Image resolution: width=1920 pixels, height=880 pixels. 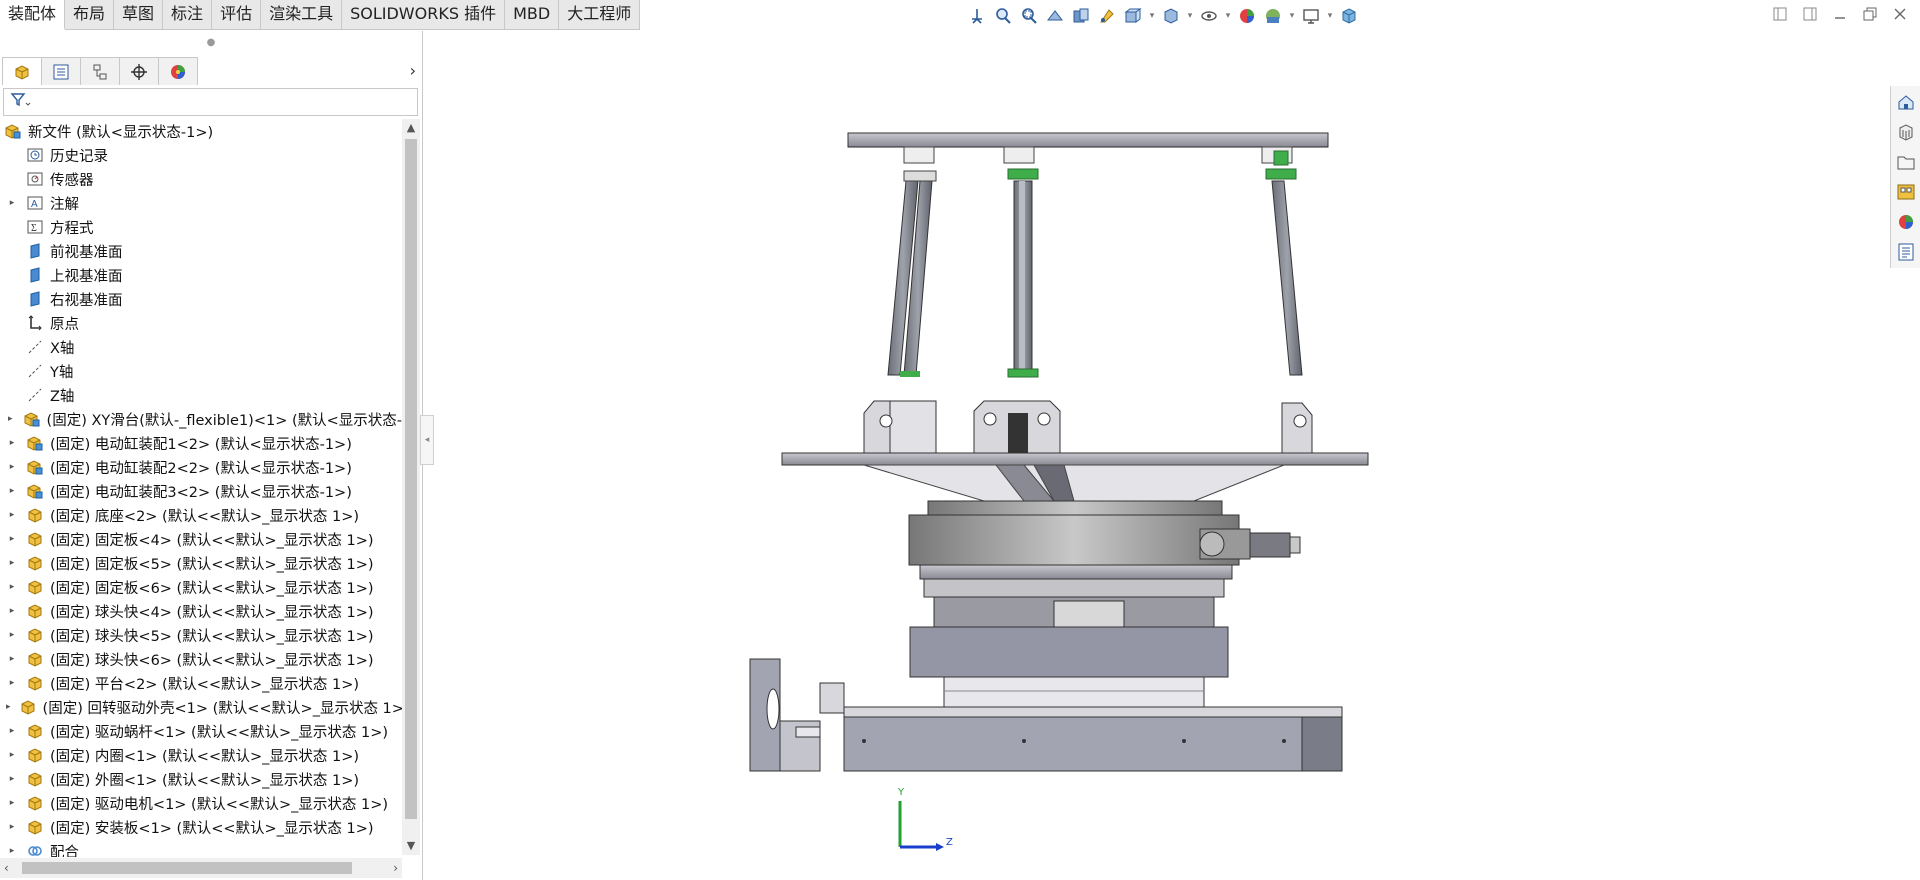 What do you see at coordinates (201, 827) in the screenshot?
I see `tree-item: ▸ (固定) 安装板<1> (默认<<默认>_显示状态 1>)` at bounding box center [201, 827].